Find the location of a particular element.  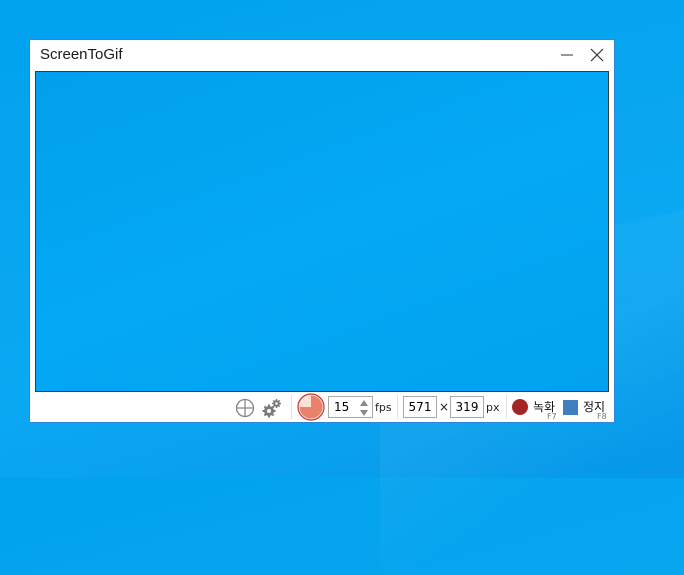

record-shortcut: F7 is located at coordinates (552, 416).